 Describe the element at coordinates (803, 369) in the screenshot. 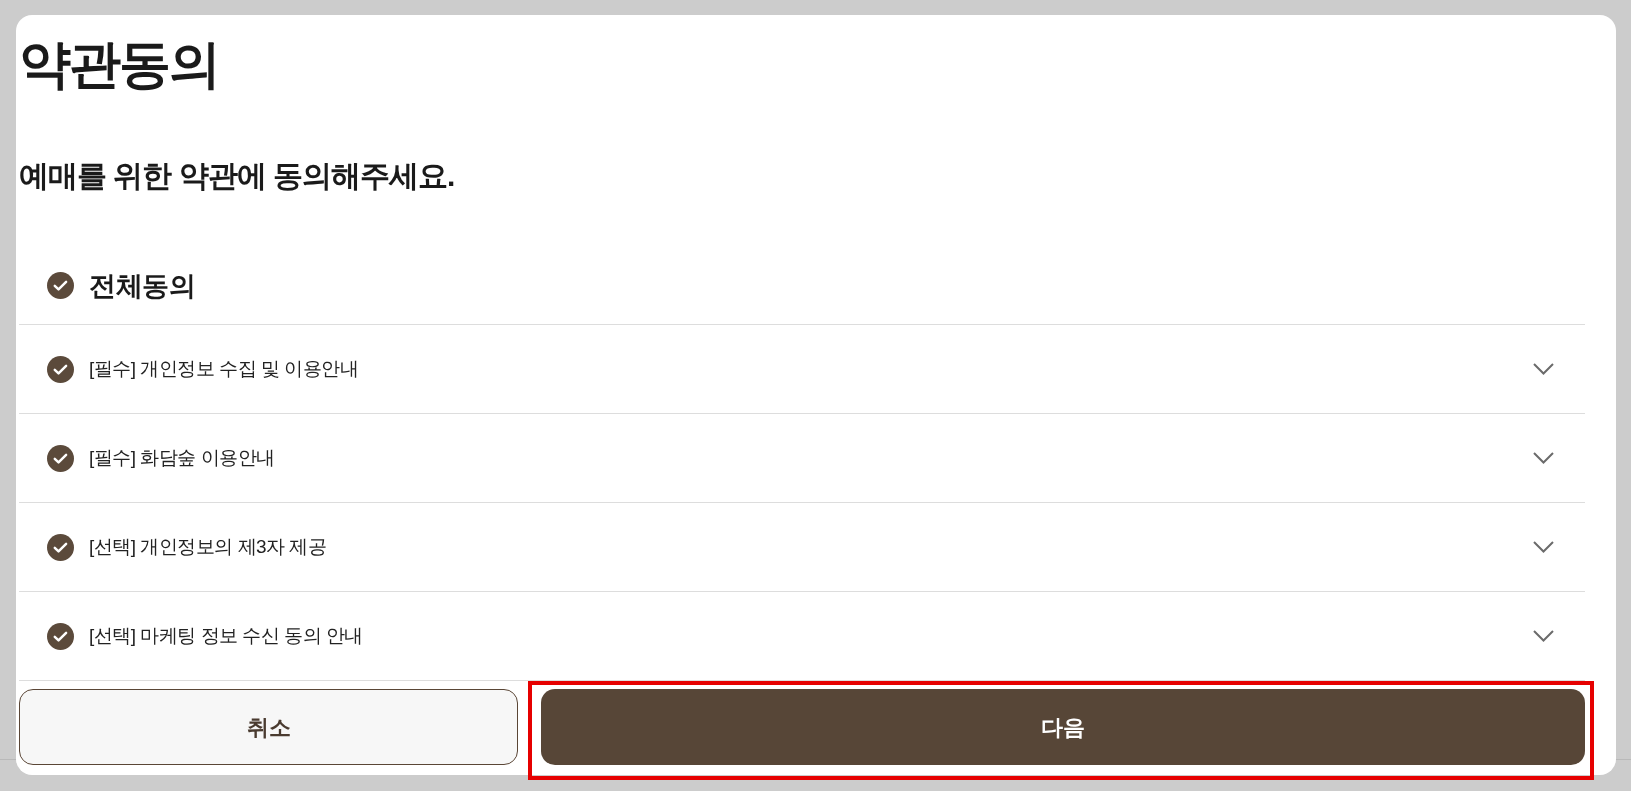

I see `term-label: [필수] 개인정보 수집 및 이용안내` at that location.